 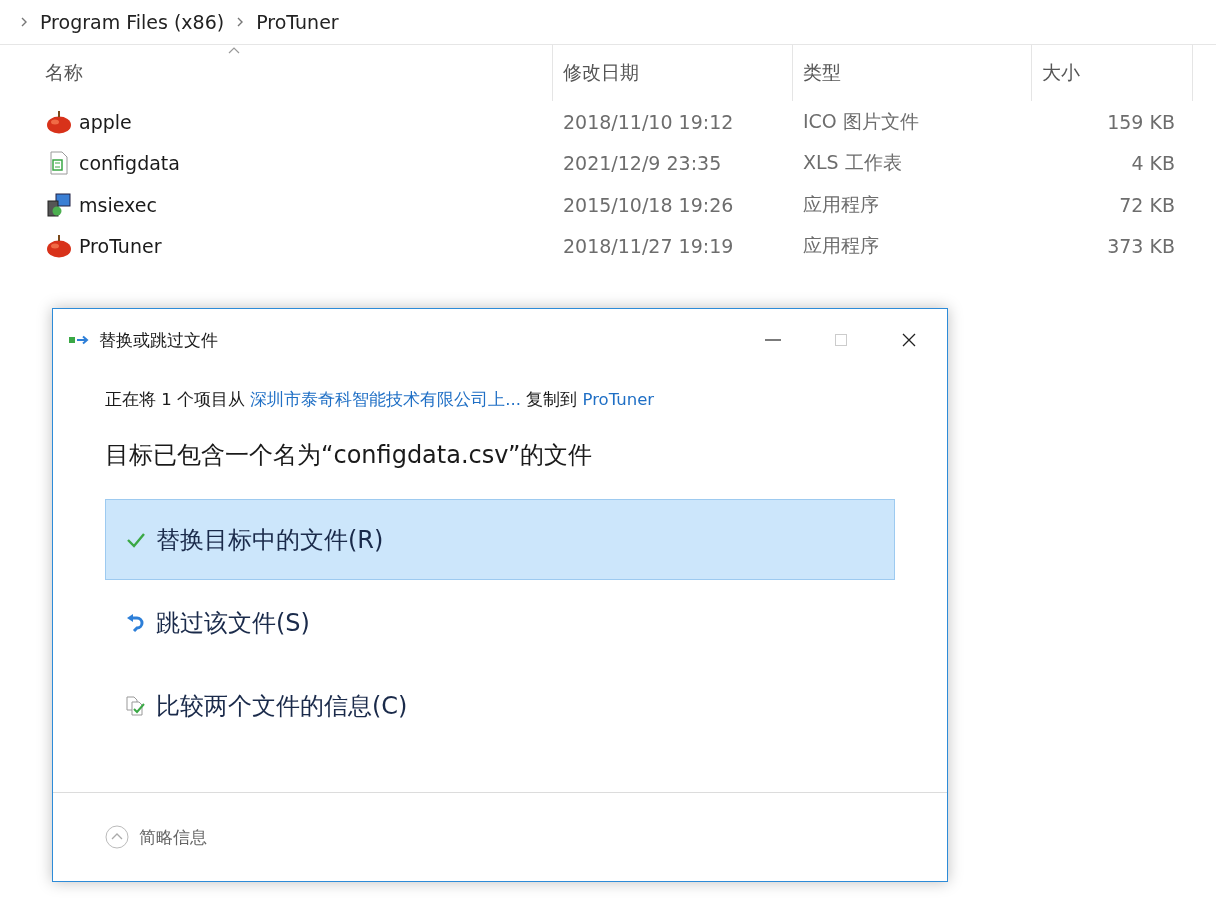 I want to click on file-size: 373 KB, so click(x=1141, y=246).